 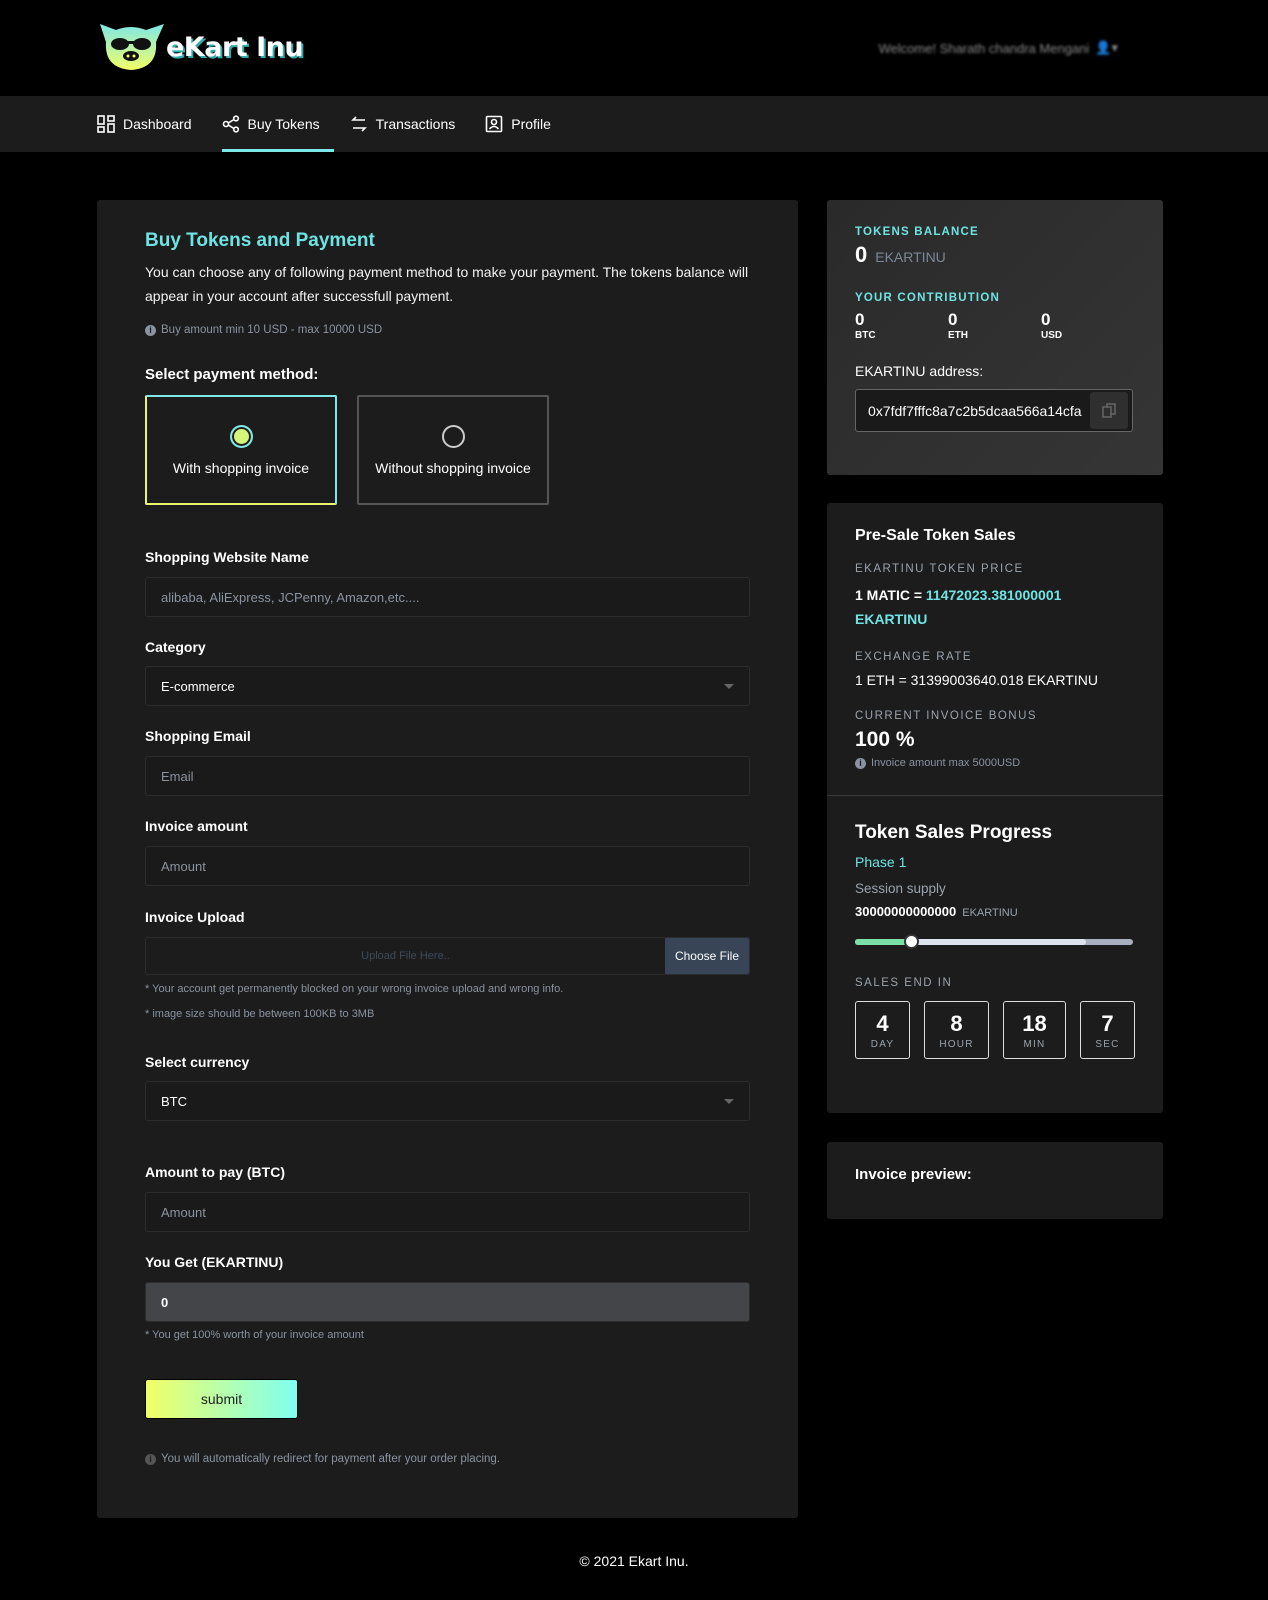 I want to click on countdown-value: 18, so click(x=1034, y=1023).